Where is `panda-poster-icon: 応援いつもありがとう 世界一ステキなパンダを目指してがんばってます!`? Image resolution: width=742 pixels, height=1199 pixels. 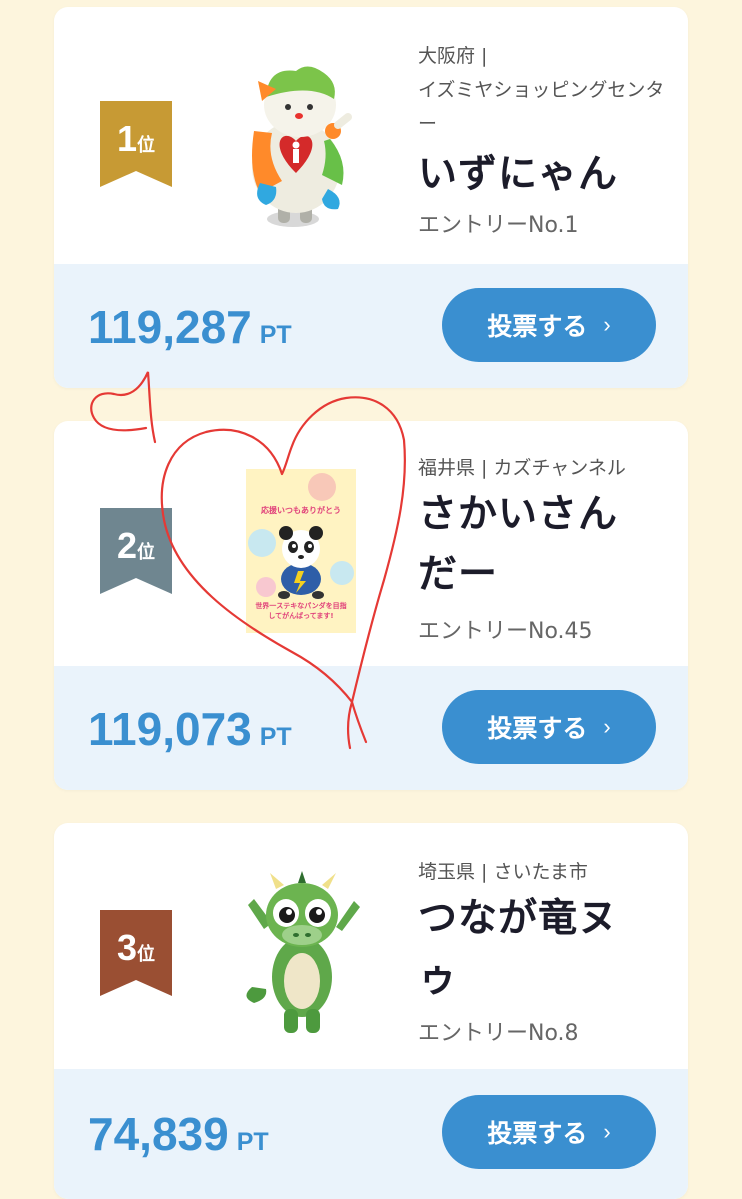 panda-poster-icon: 応援いつもありがとう 世界一ステキなパンダを目指してがんばってます! is located at coordinates (301, 551).